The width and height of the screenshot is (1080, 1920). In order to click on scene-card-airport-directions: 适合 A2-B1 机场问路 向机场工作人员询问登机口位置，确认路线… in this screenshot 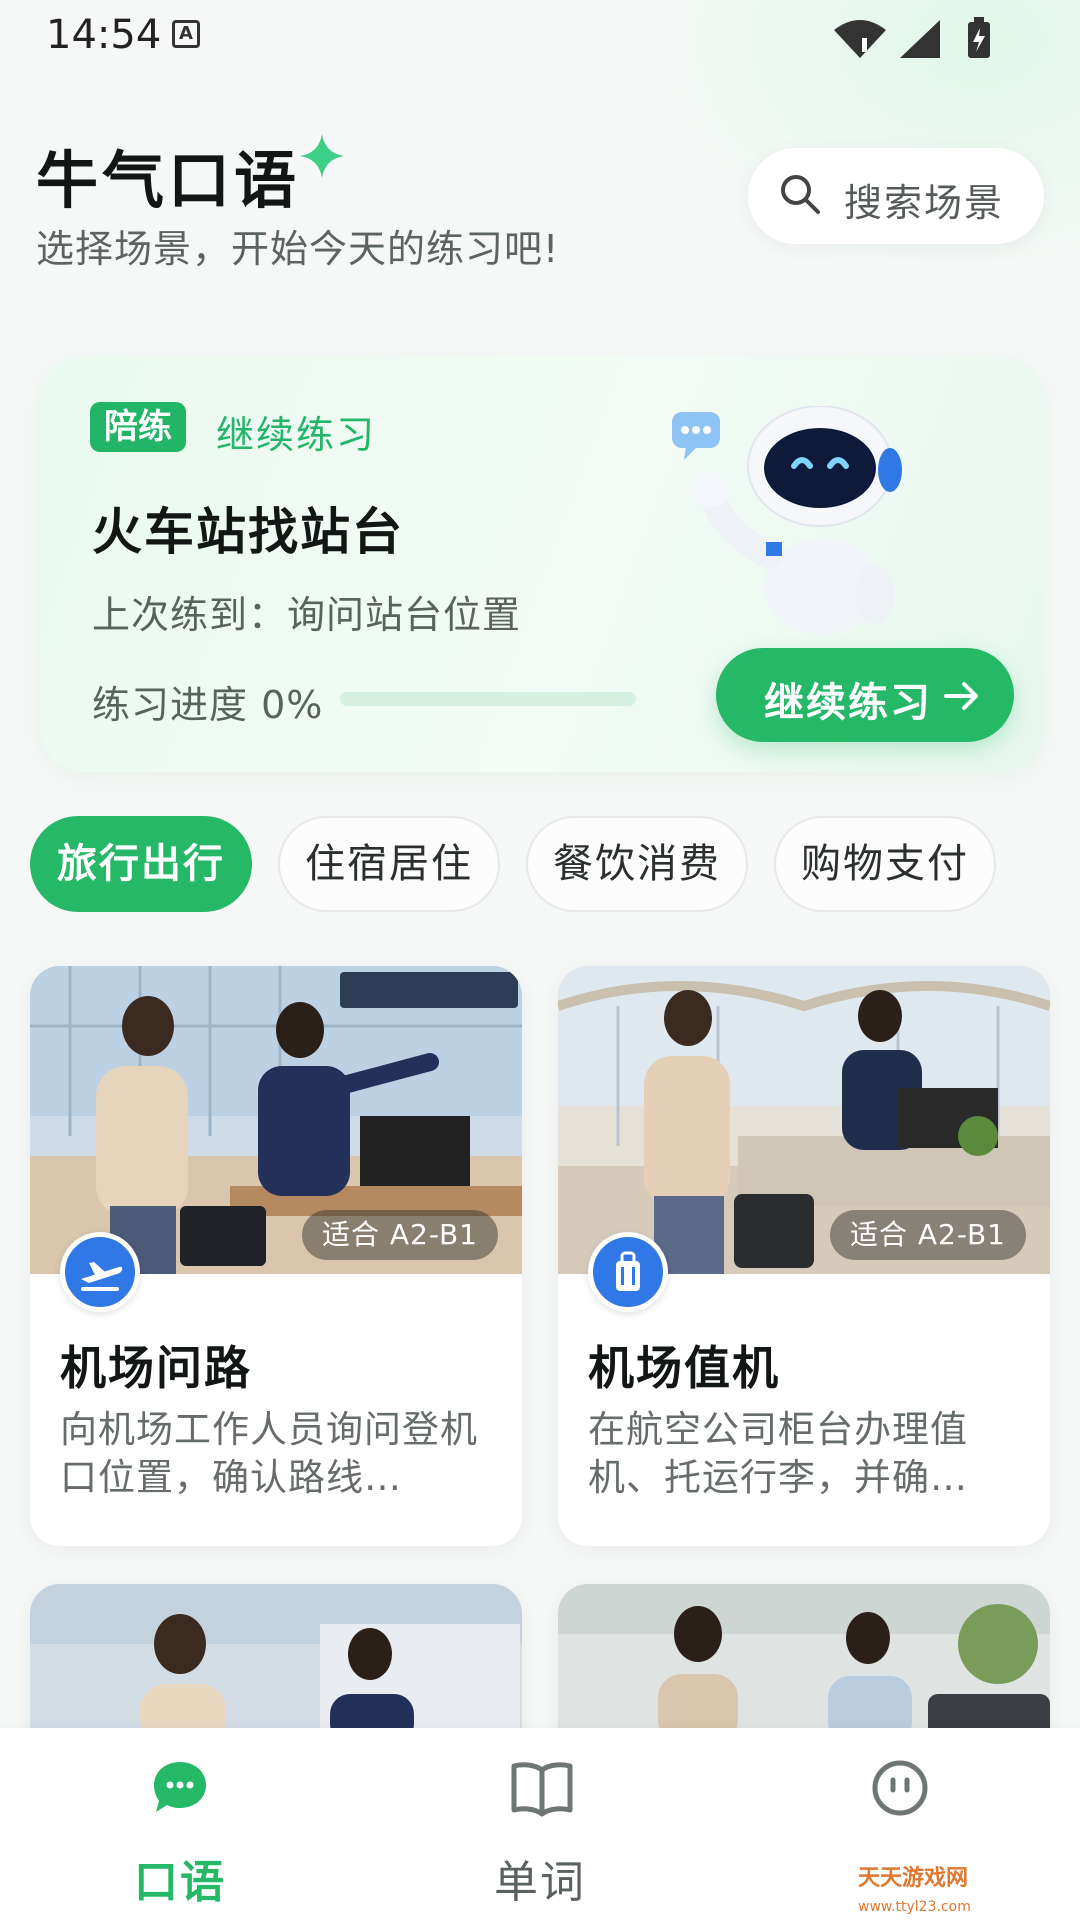, I will do `click(276, 1256)`.